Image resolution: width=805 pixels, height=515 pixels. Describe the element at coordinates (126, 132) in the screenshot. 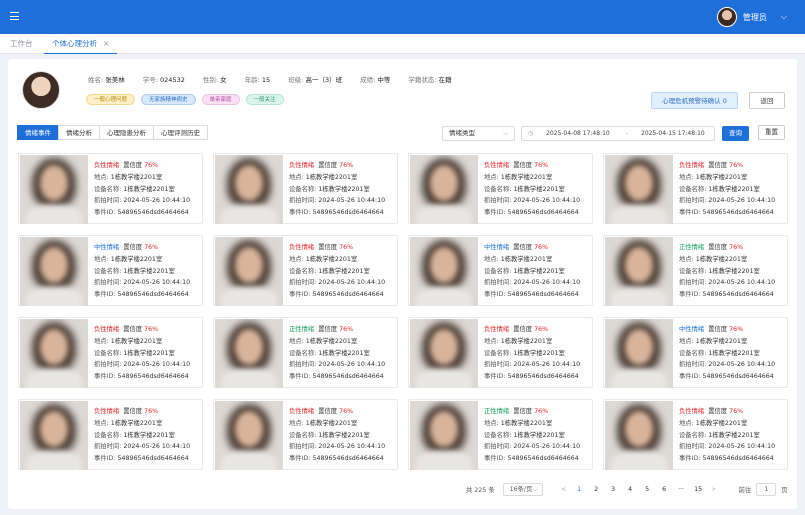

I see `tab-analysis-2: 心理隐患分析` at that location.